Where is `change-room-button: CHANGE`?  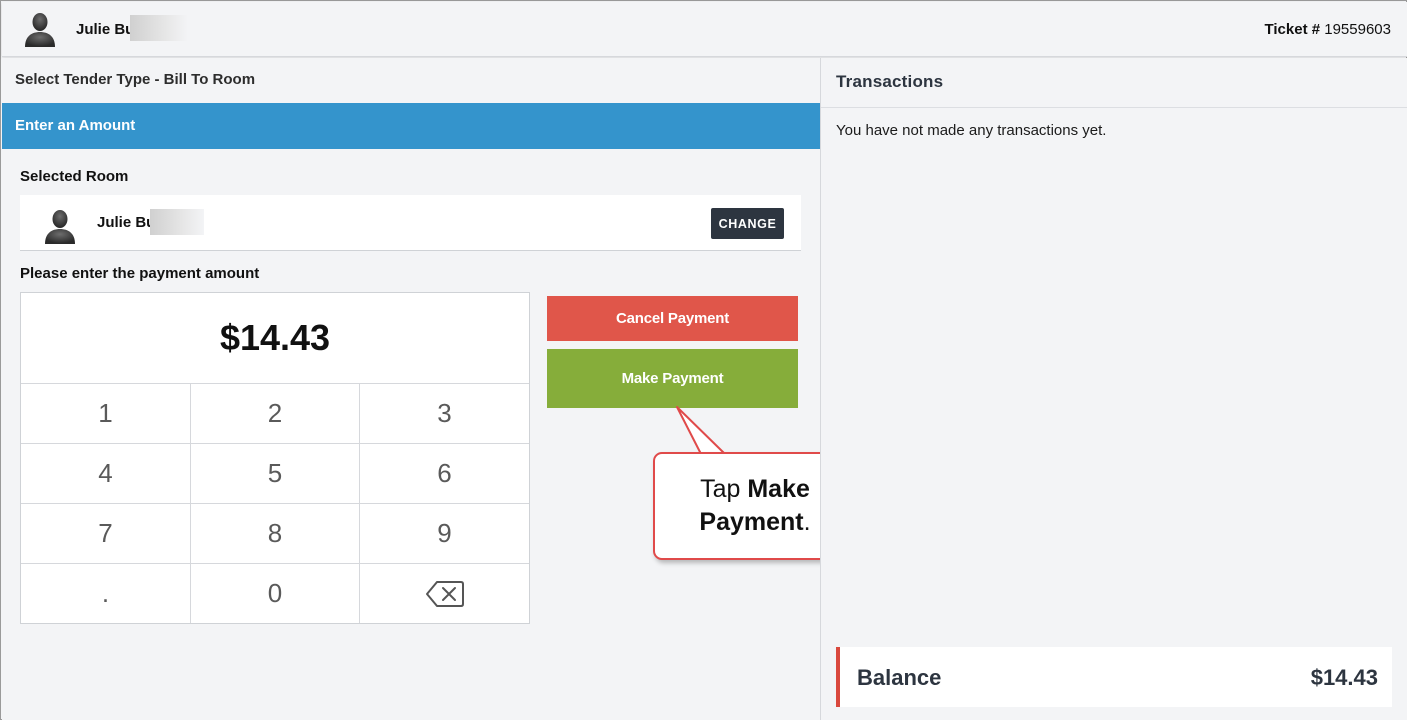
change-room-button: CHANGE is located at coordinates (747, 223).